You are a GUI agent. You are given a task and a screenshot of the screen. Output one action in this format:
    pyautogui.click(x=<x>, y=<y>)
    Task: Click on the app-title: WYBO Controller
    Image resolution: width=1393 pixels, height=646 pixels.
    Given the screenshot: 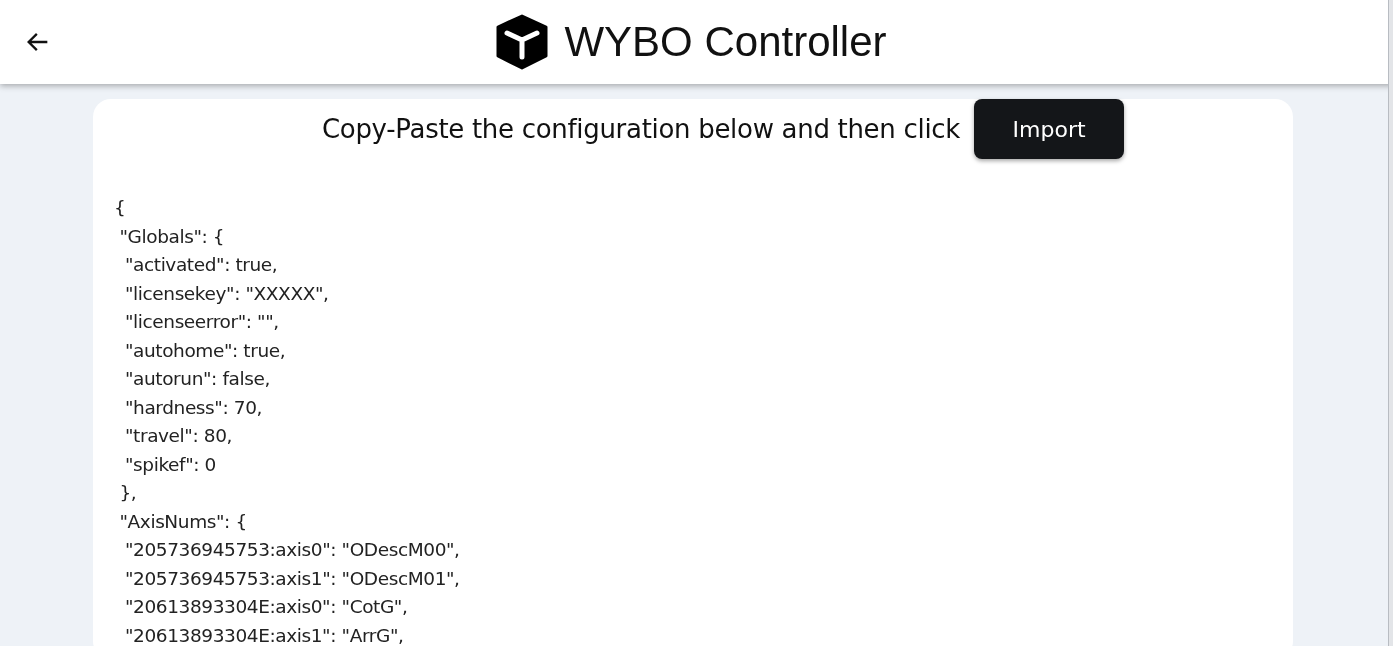 What is the action you would take?
    pyautogui.click(x=725, y=42)
    